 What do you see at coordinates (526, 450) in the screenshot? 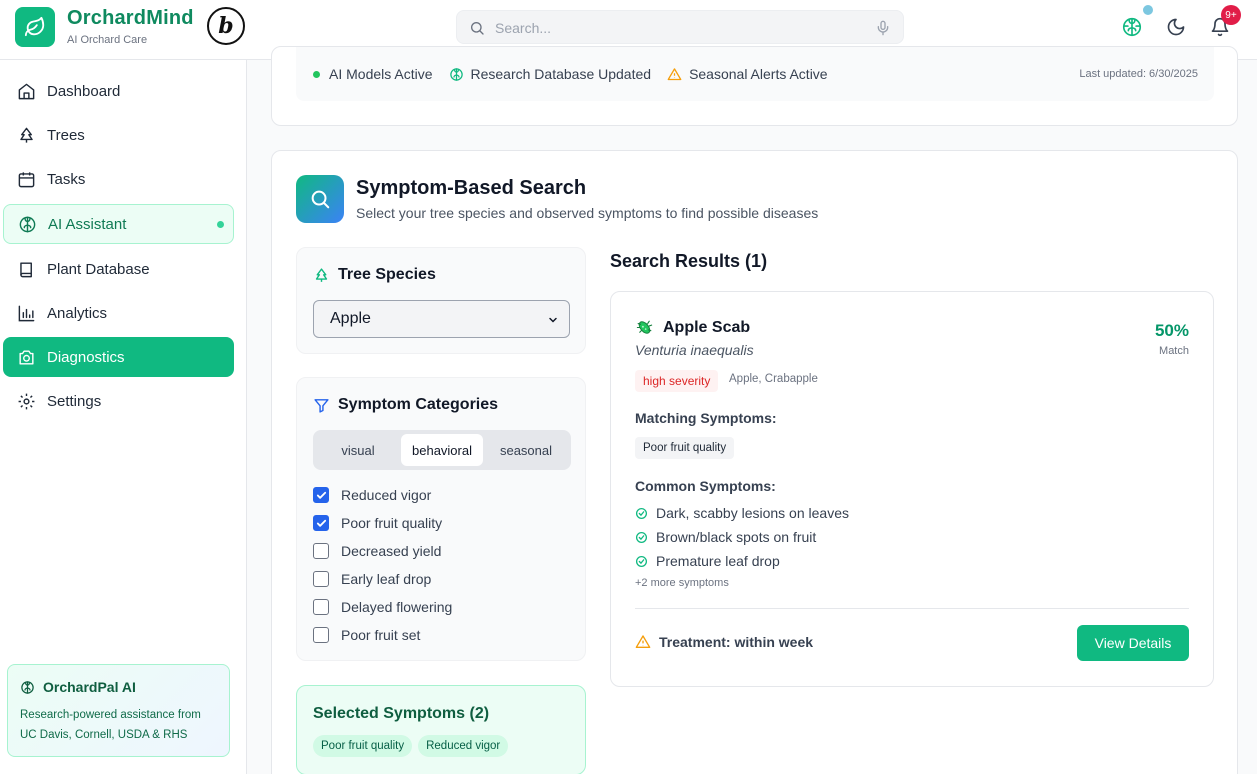
I see `tab-seasonal: seasonal` at bounding box center [526, 450].